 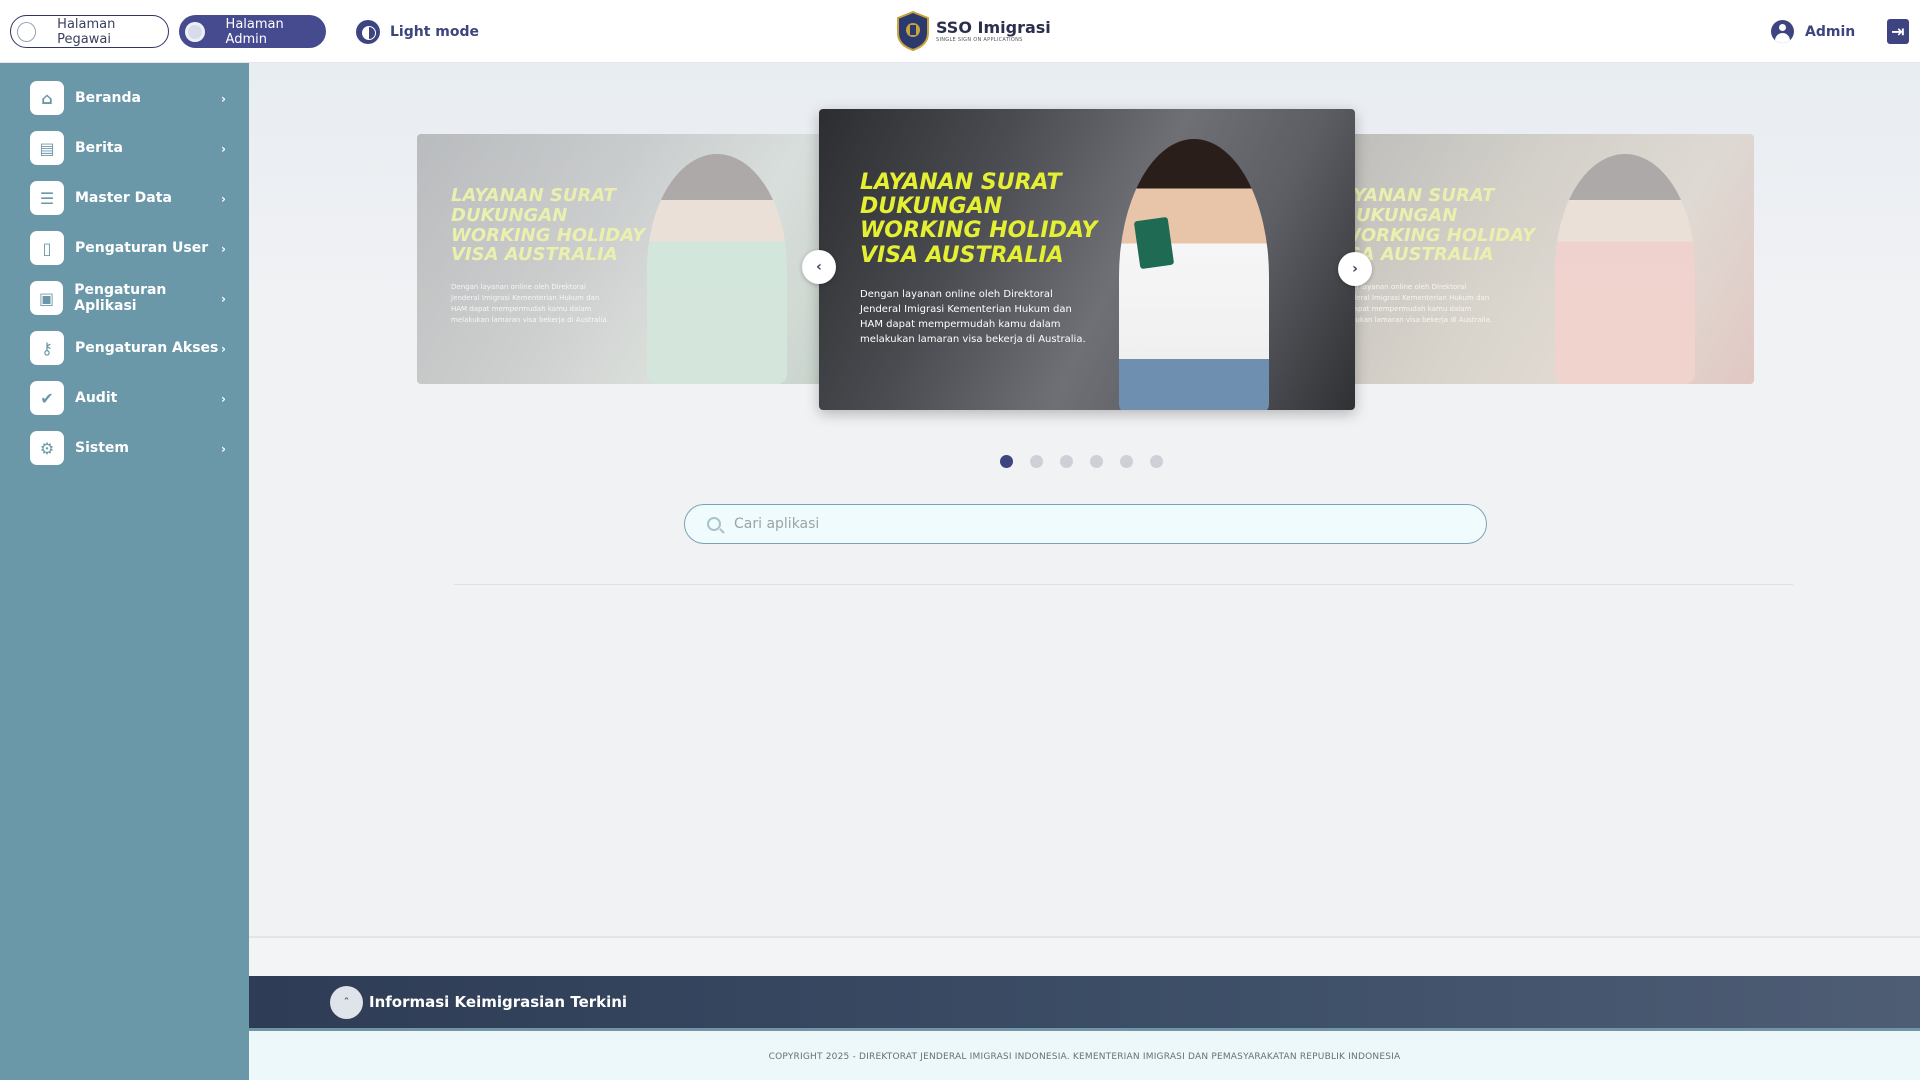 I want to click on news-icon: ▤, so click(x=47, y=148).